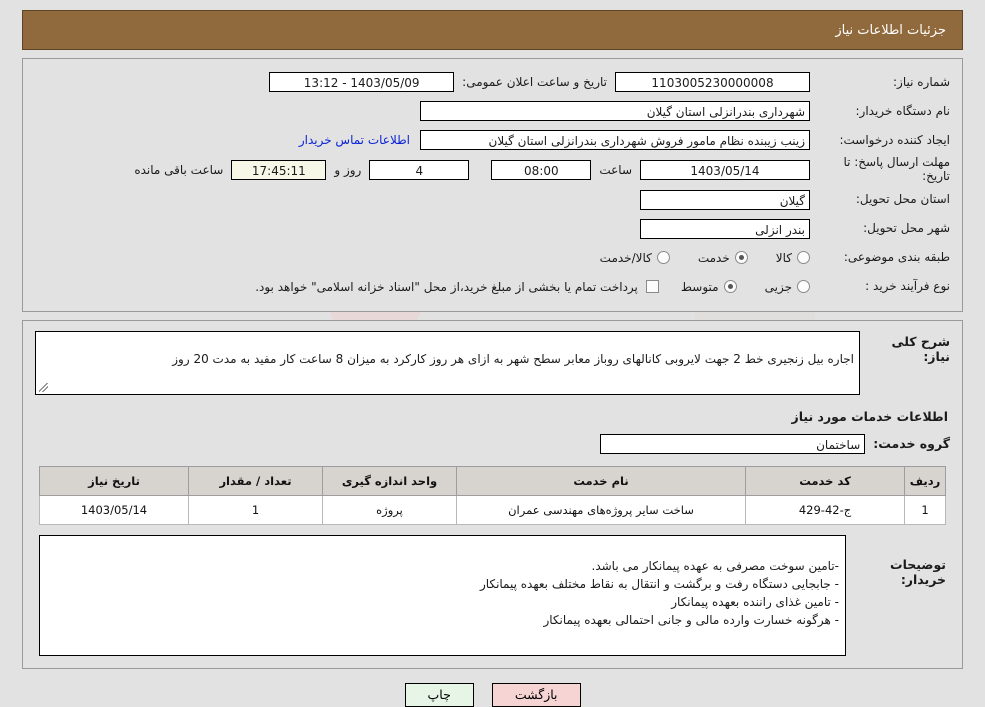 The image size is (985, 707). Describe the element at coordinates (492, 30) in the screenshot. I see `page-title-bar: جزئیات اطلاعات نیاز` at that location.